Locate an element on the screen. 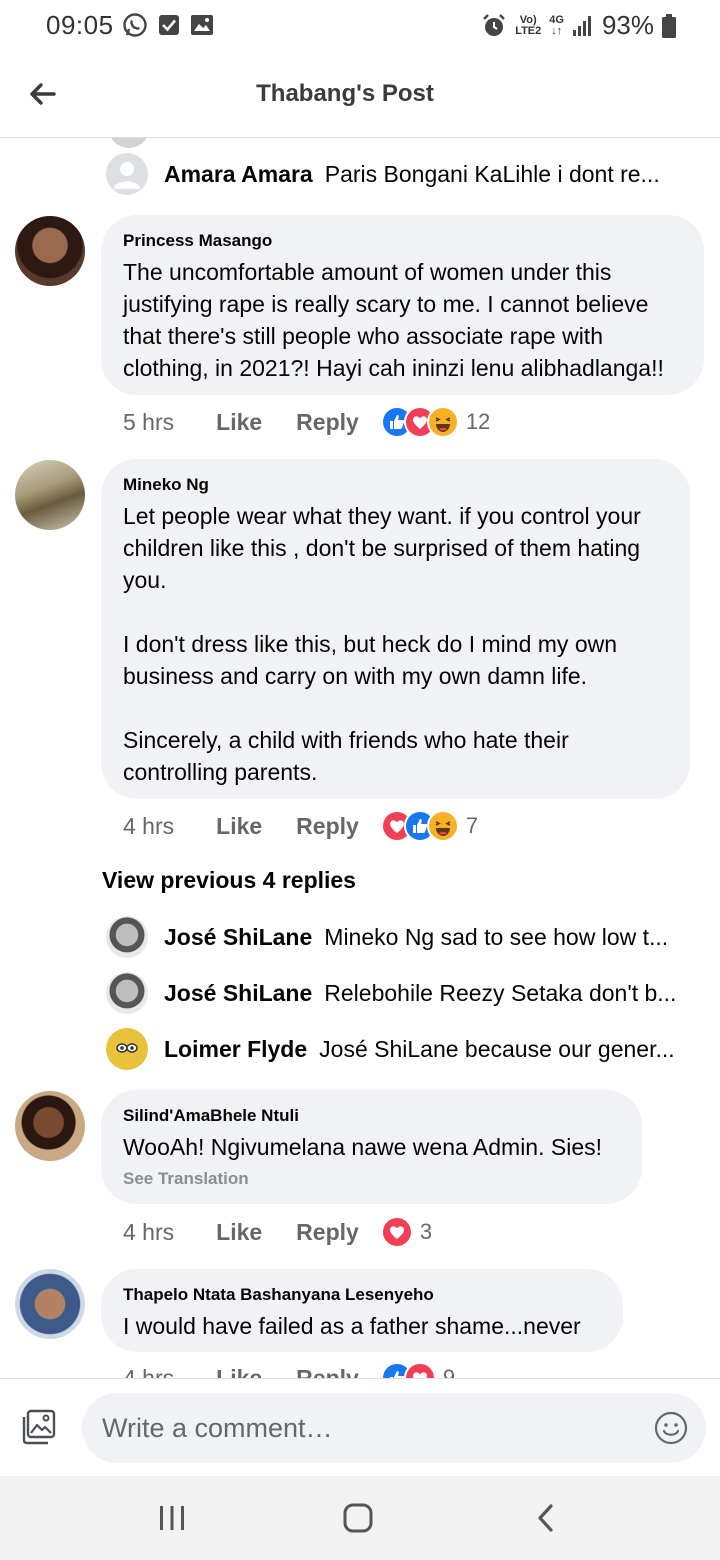 The width and height of the screenshot is (720, 1560). comment-input is located at coordinates (394, 1428).